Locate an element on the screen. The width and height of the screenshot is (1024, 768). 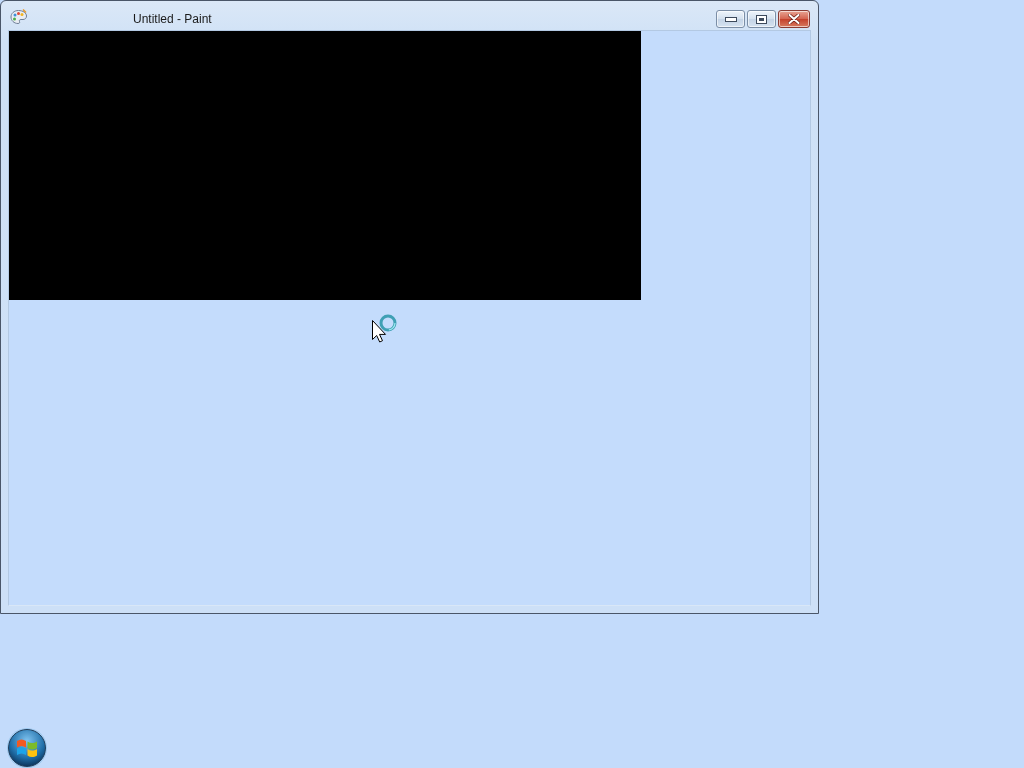
start-button is located at coordinates (27, 748).